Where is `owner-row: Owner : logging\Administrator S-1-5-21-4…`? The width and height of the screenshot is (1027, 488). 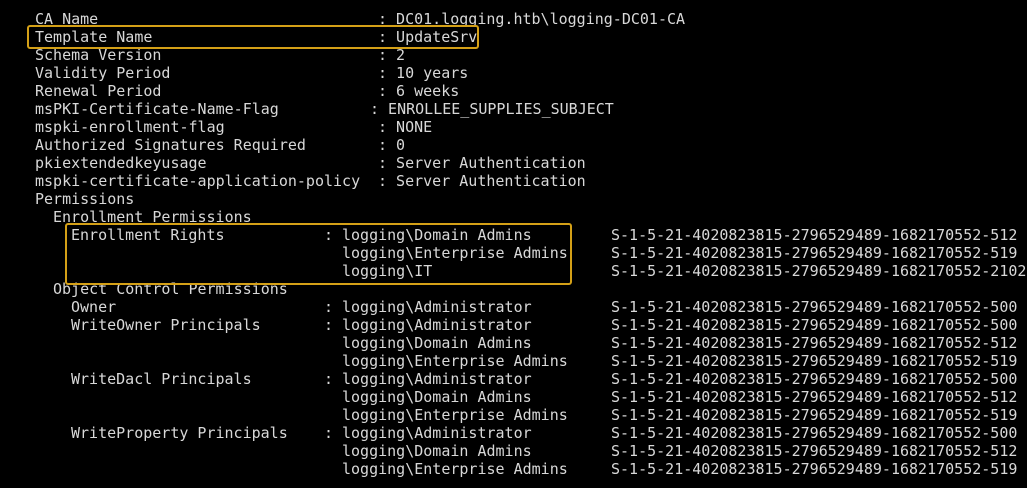
owner-row: Owner : logging\Administrator S-1-5-21-4… is located at coordinates (508, 307).